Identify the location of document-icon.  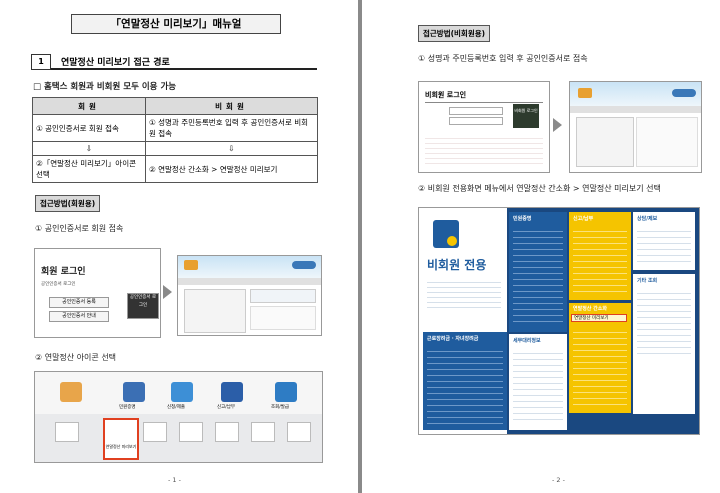
(134, 392).